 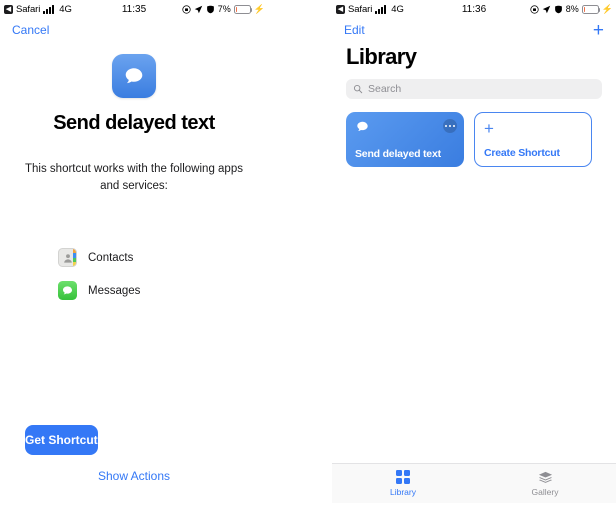 What do you see at coordinates (163, 257) in the screenshot?
I see `list-item: Contacts` at bounding box center [163, 257].